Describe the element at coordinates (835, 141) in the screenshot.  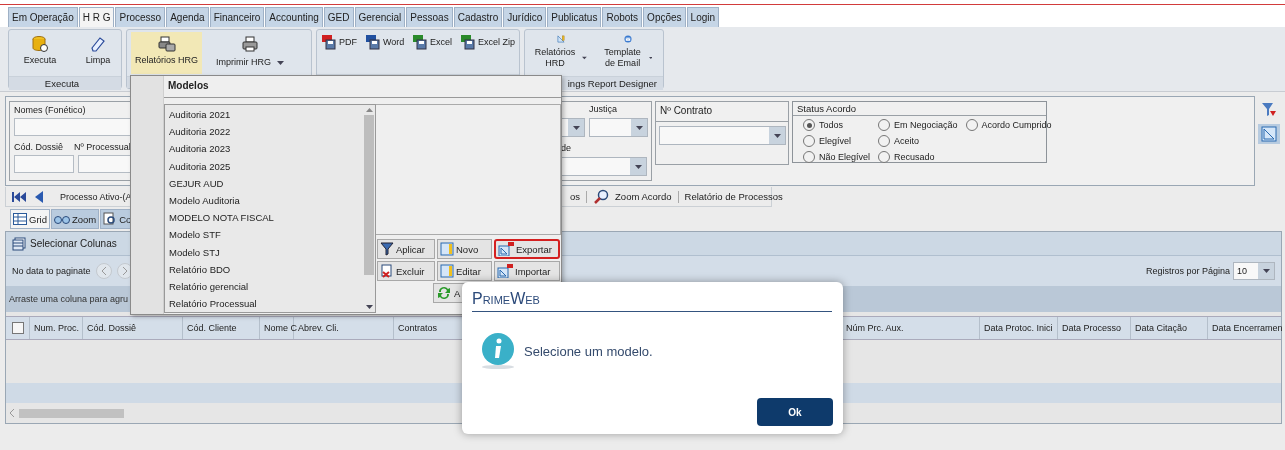
I see `radio-label: Elegível` at that location.